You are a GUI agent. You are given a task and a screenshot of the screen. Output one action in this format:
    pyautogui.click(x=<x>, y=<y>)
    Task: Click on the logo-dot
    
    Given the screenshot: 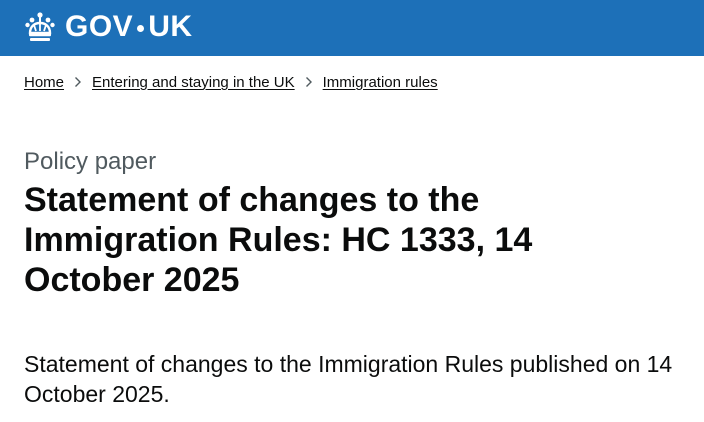 What is the action you would take?
    pyautogui.click(x=141, y=28)
    